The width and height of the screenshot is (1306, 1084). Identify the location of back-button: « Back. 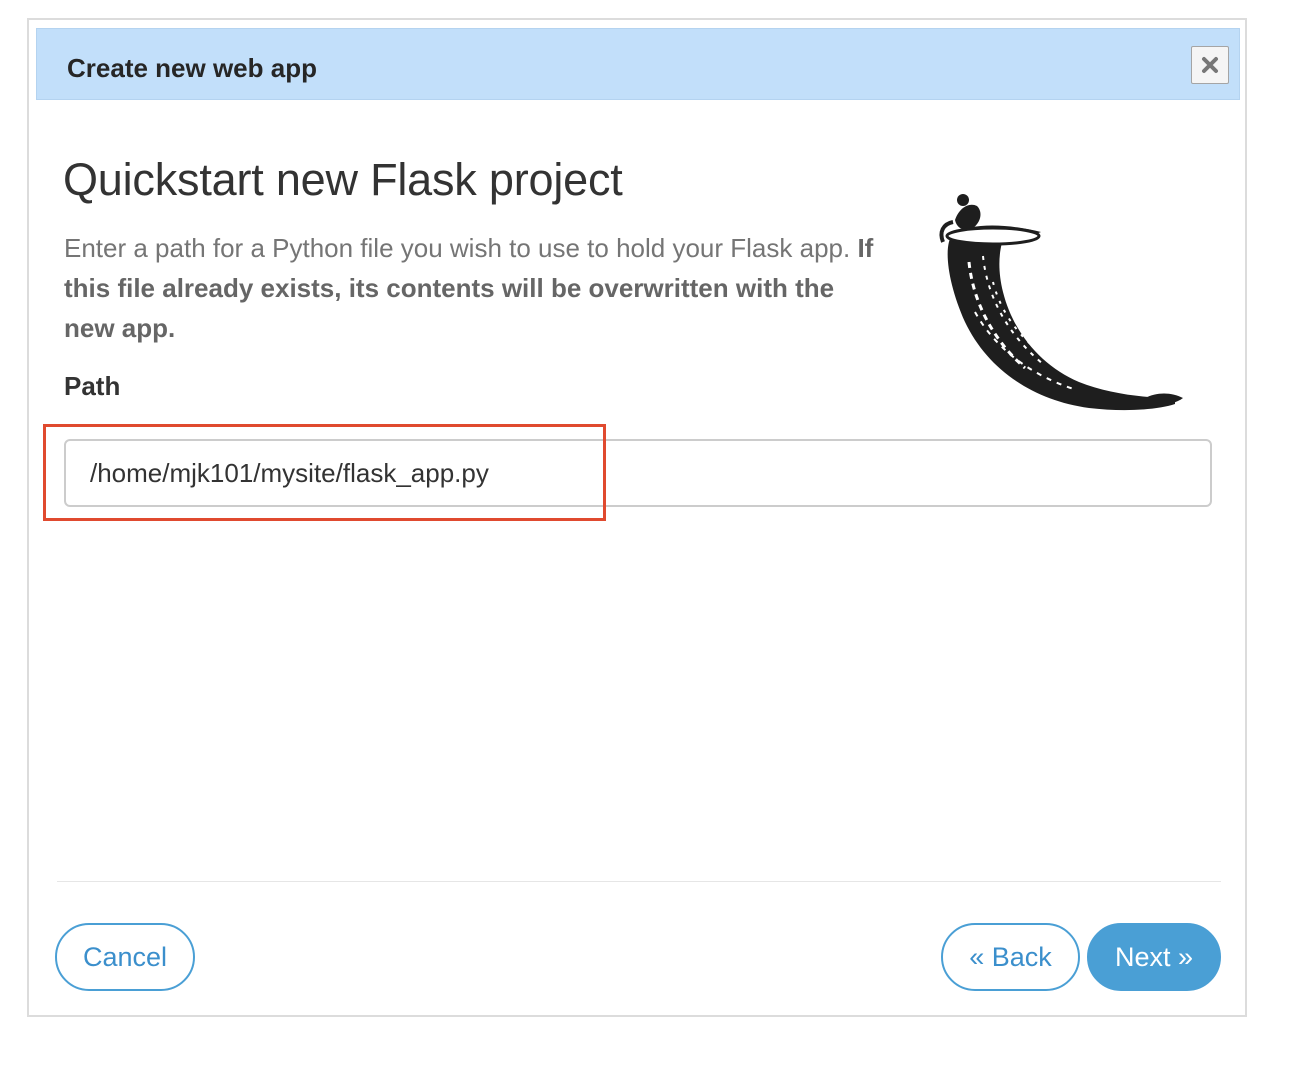
(1010, 957).